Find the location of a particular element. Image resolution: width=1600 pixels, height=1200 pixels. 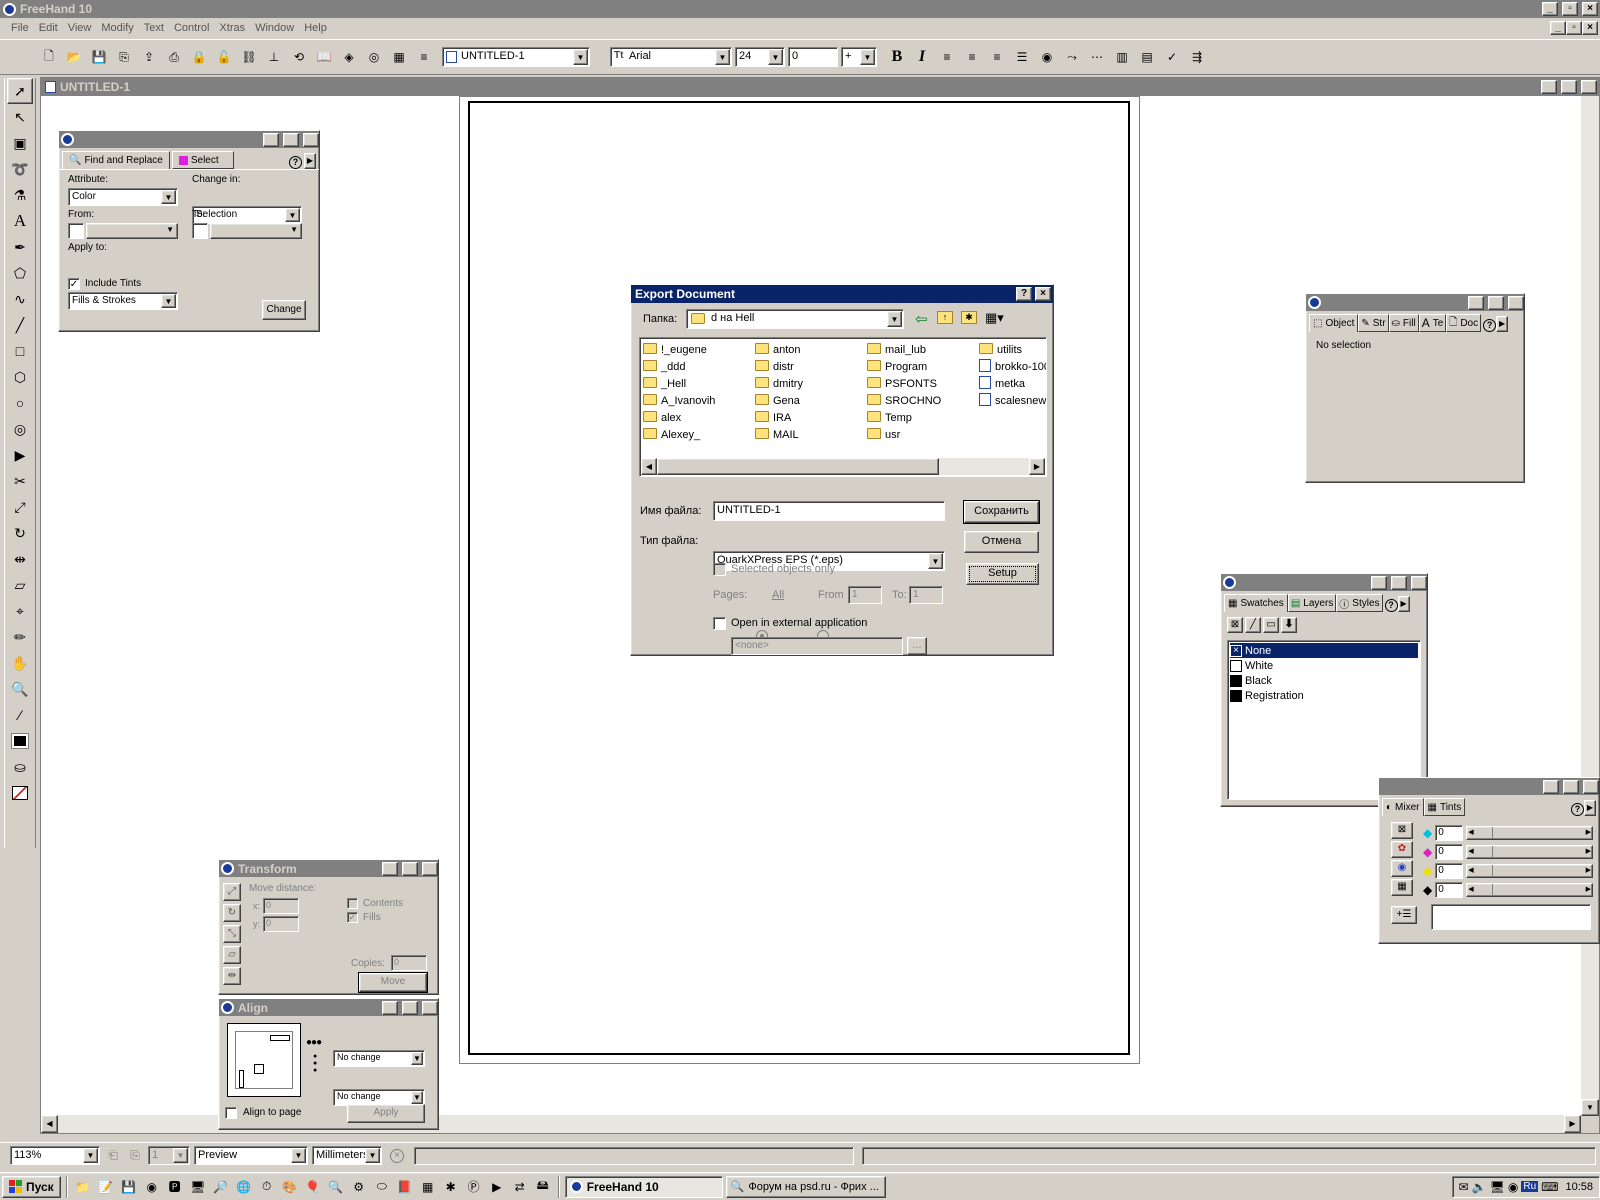

cancel-button: Отмена is located at coordinates (1001, 542).